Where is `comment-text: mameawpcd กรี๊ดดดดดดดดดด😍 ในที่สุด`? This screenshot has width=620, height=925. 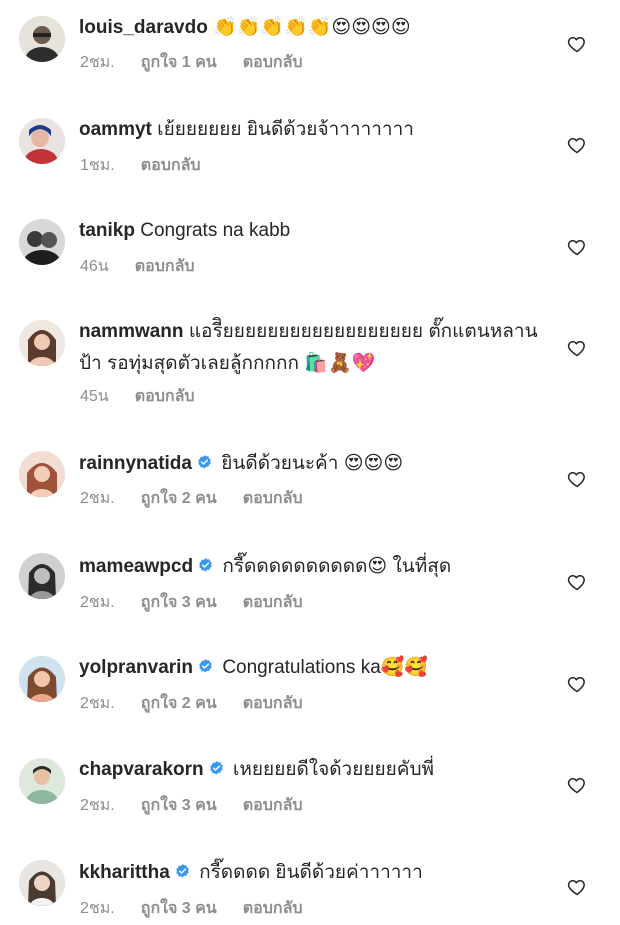
comment-text: mameawpcd กรี๊ดดดดดดดดดด😍 ในที่สุด is located at coordinates (314, 567).